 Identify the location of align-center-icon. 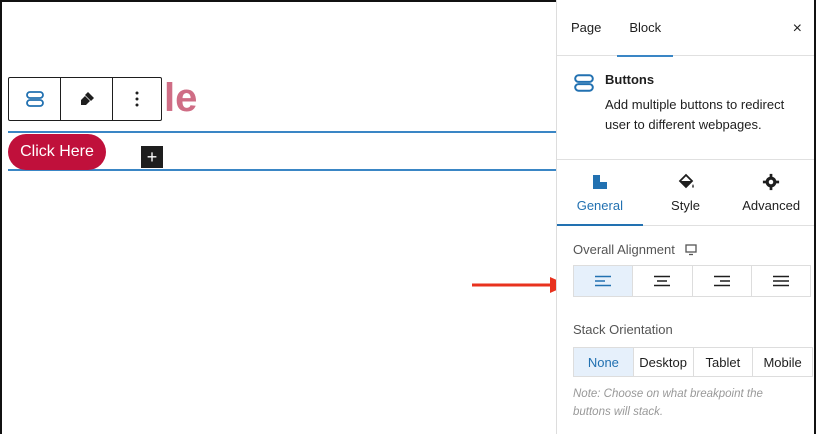
(662, 281).